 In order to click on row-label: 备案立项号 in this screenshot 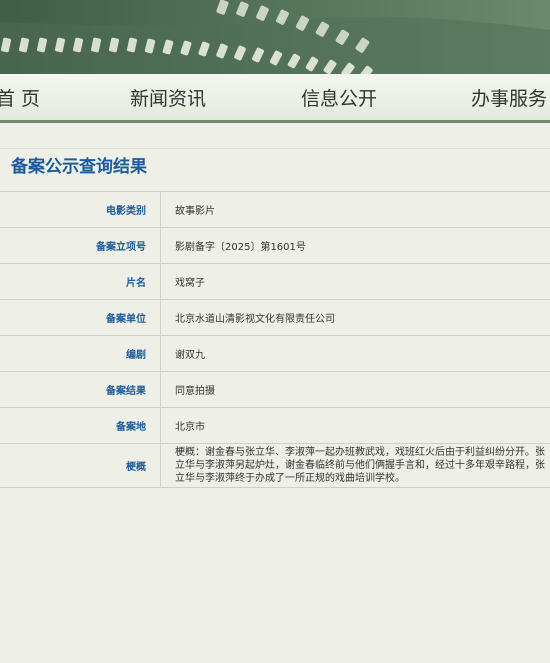, I will do `click(80, 245)`.